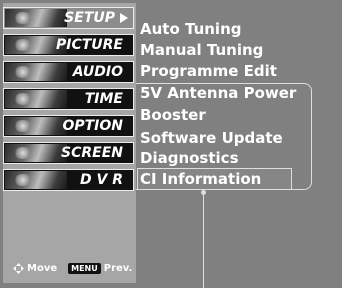  Describe the element at coordinates (84, 268) in the screenshot. I see `menu-key-icon: MENU` at that location.